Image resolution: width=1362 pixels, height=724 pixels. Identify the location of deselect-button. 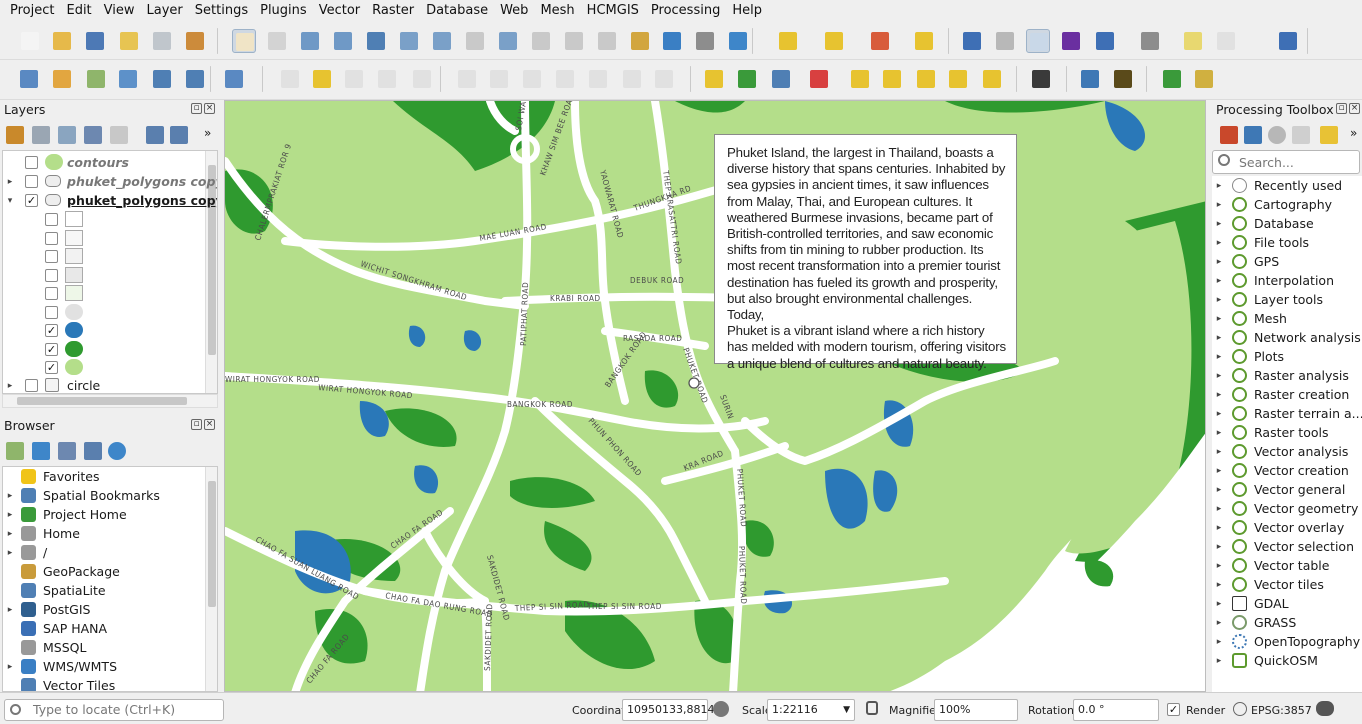
(880, 41).